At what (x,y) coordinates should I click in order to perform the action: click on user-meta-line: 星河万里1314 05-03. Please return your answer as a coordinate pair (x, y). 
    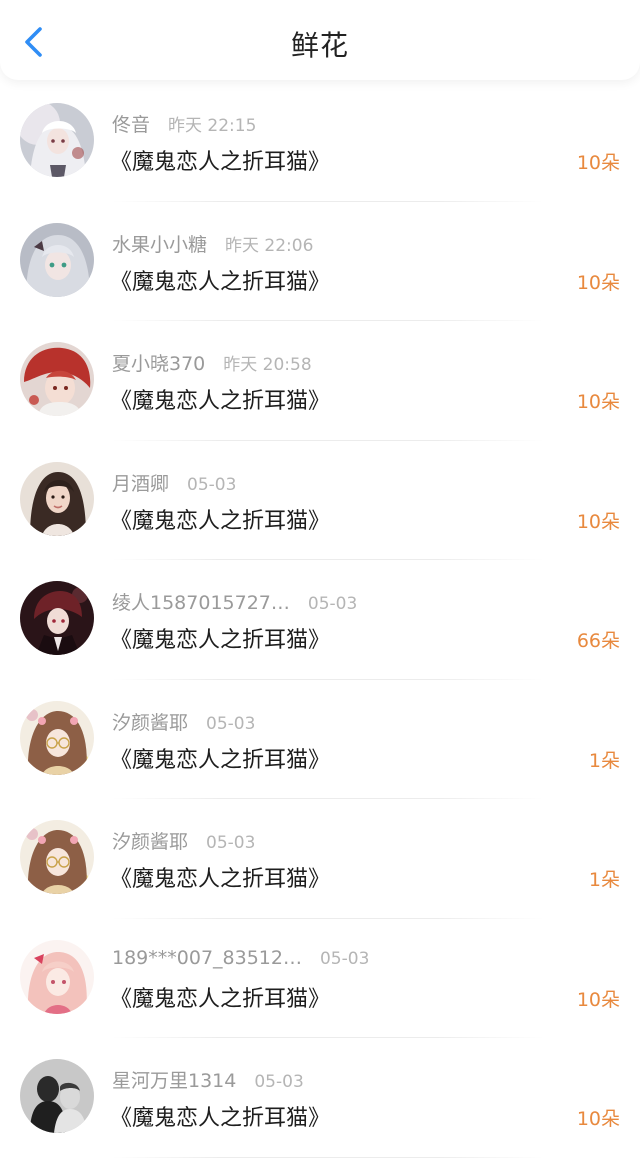
    Looking at the image, I should click on (208, 1079).